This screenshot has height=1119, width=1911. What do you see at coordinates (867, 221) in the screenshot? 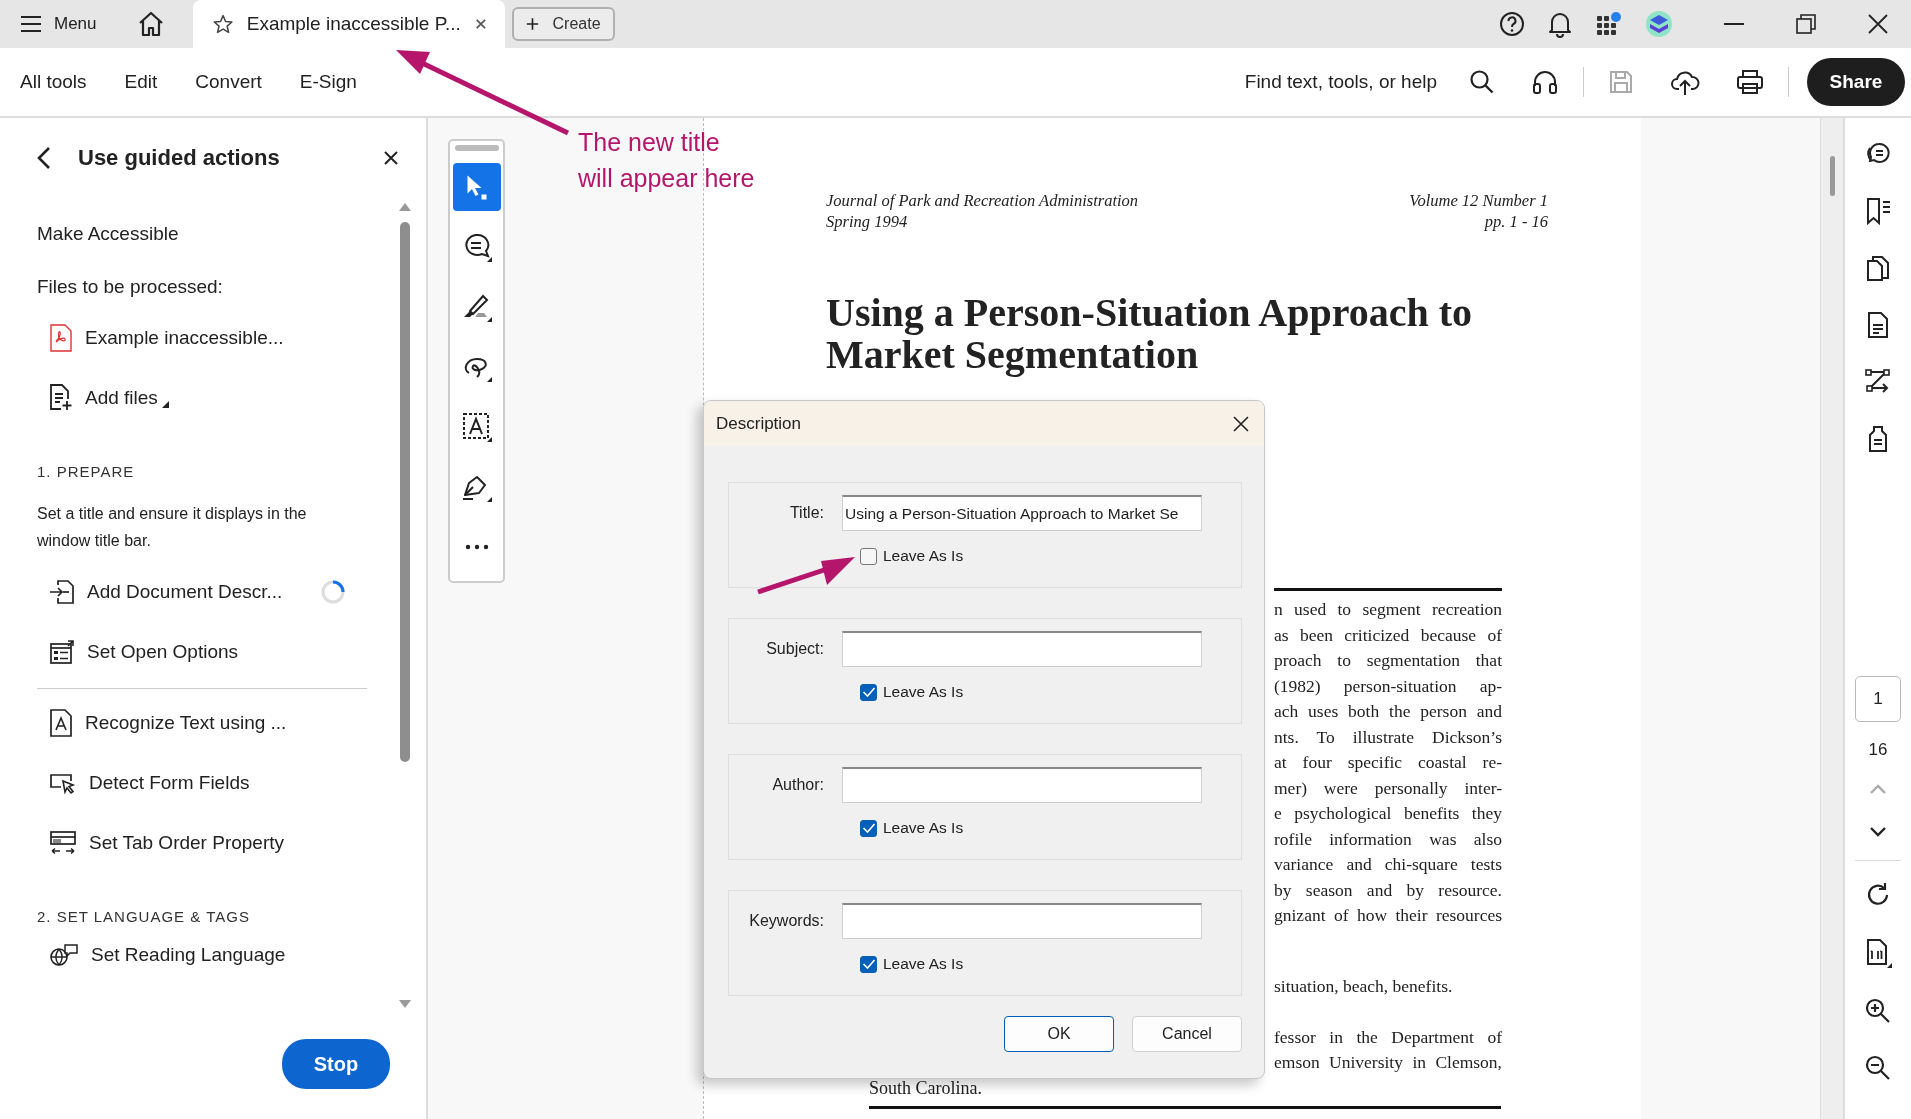
I see `journal-header: Spring 1994` at bounding box center [867, 221].